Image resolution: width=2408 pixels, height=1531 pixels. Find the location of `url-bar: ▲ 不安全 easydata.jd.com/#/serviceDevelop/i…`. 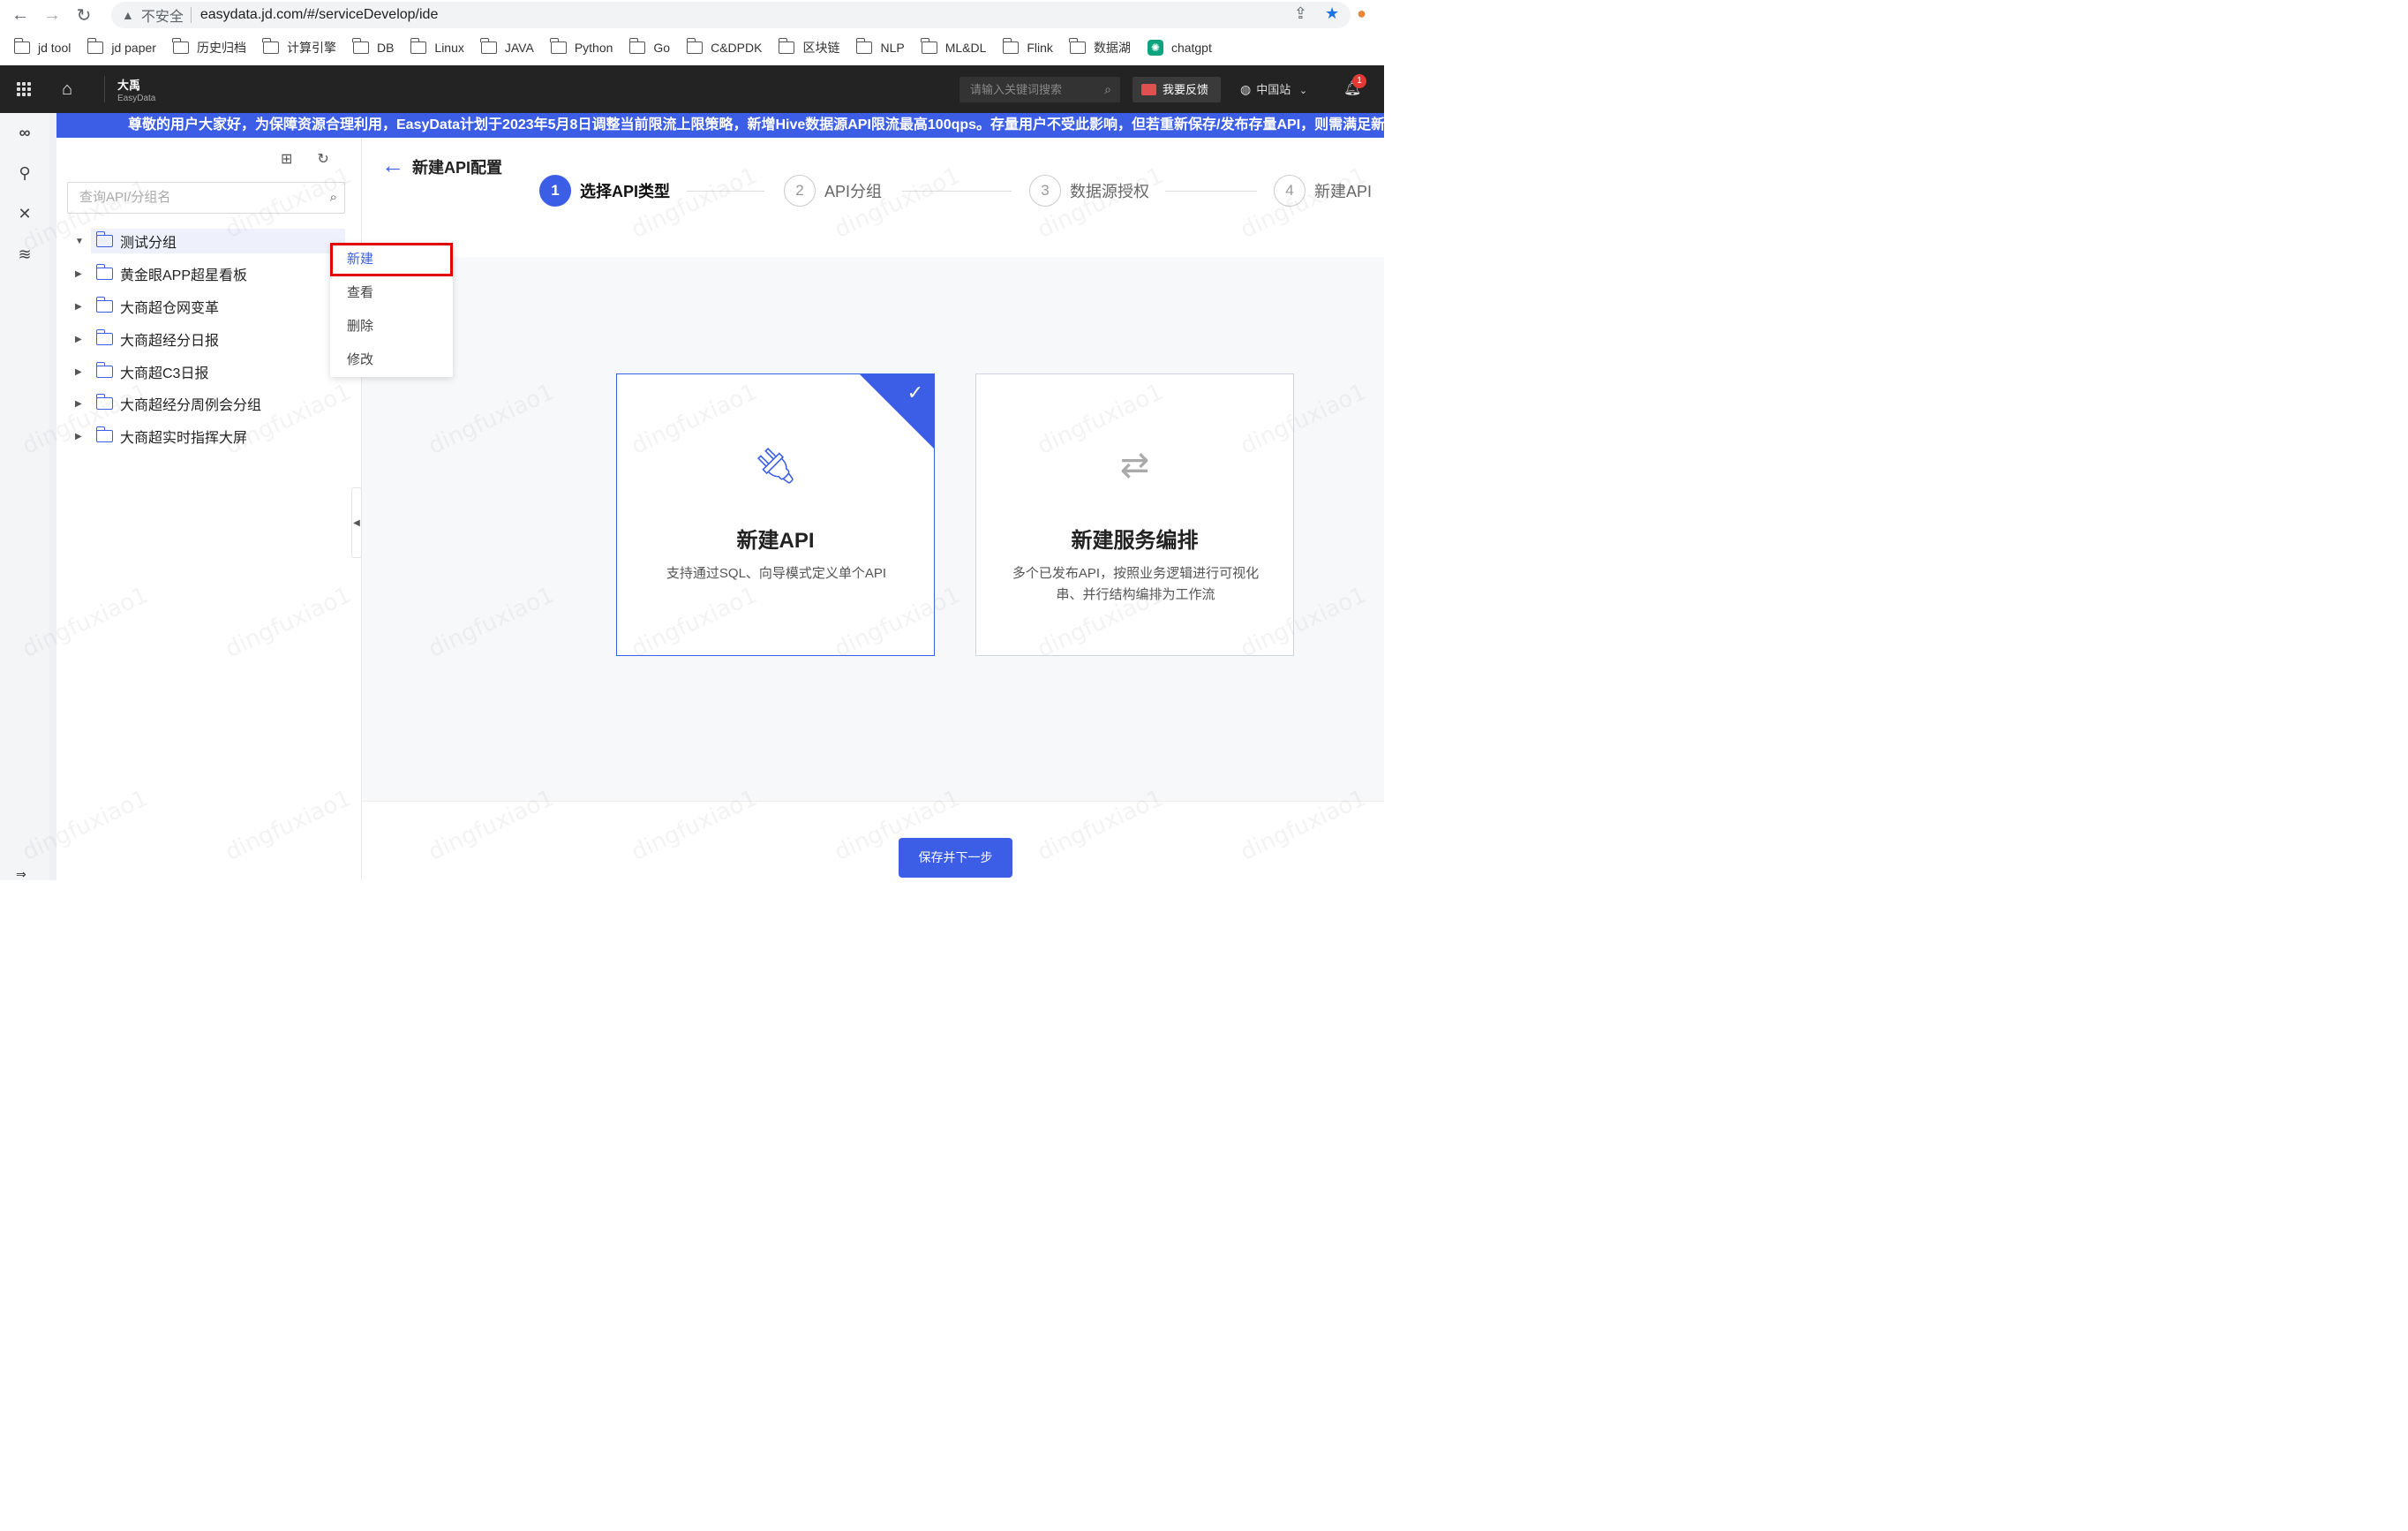

url-bar: ▲ 不安全 easydata.jd.com/#/serviceDevelop/i… is located at coordinates (731, 15).